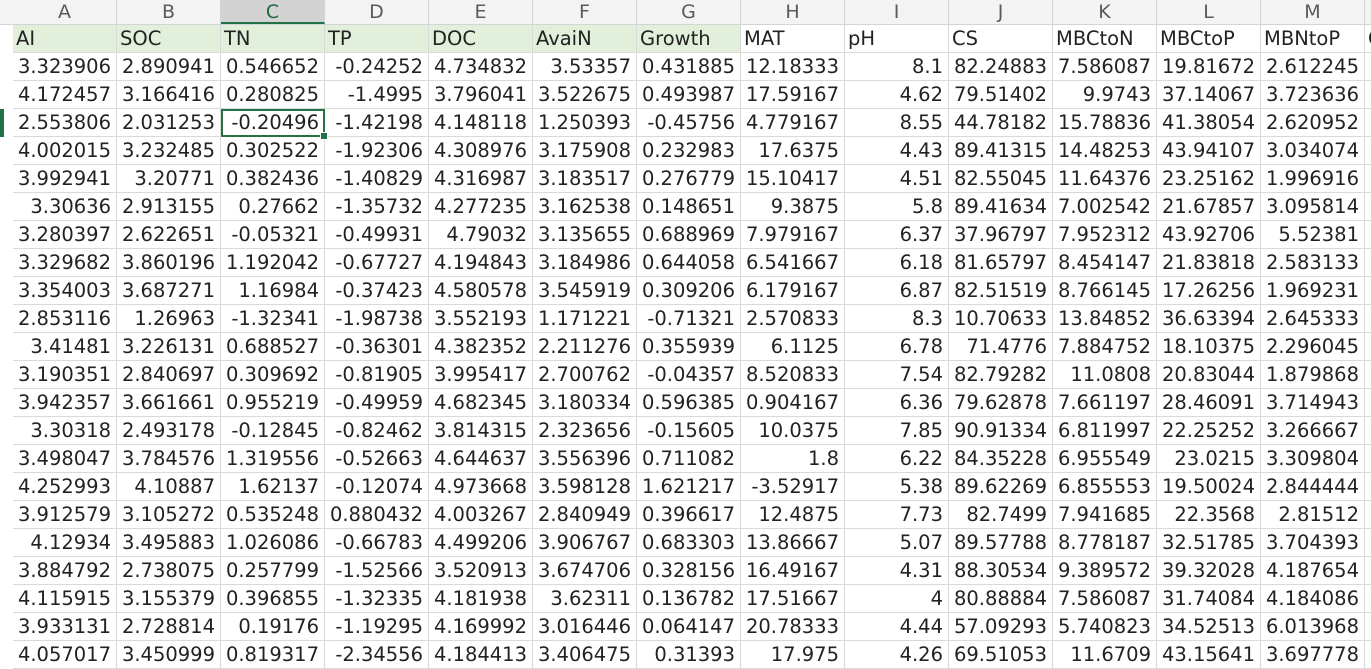 This screenshot has height=669, width=1371. I want to click on cell-d-20: -1.52566, so click(377, 571).